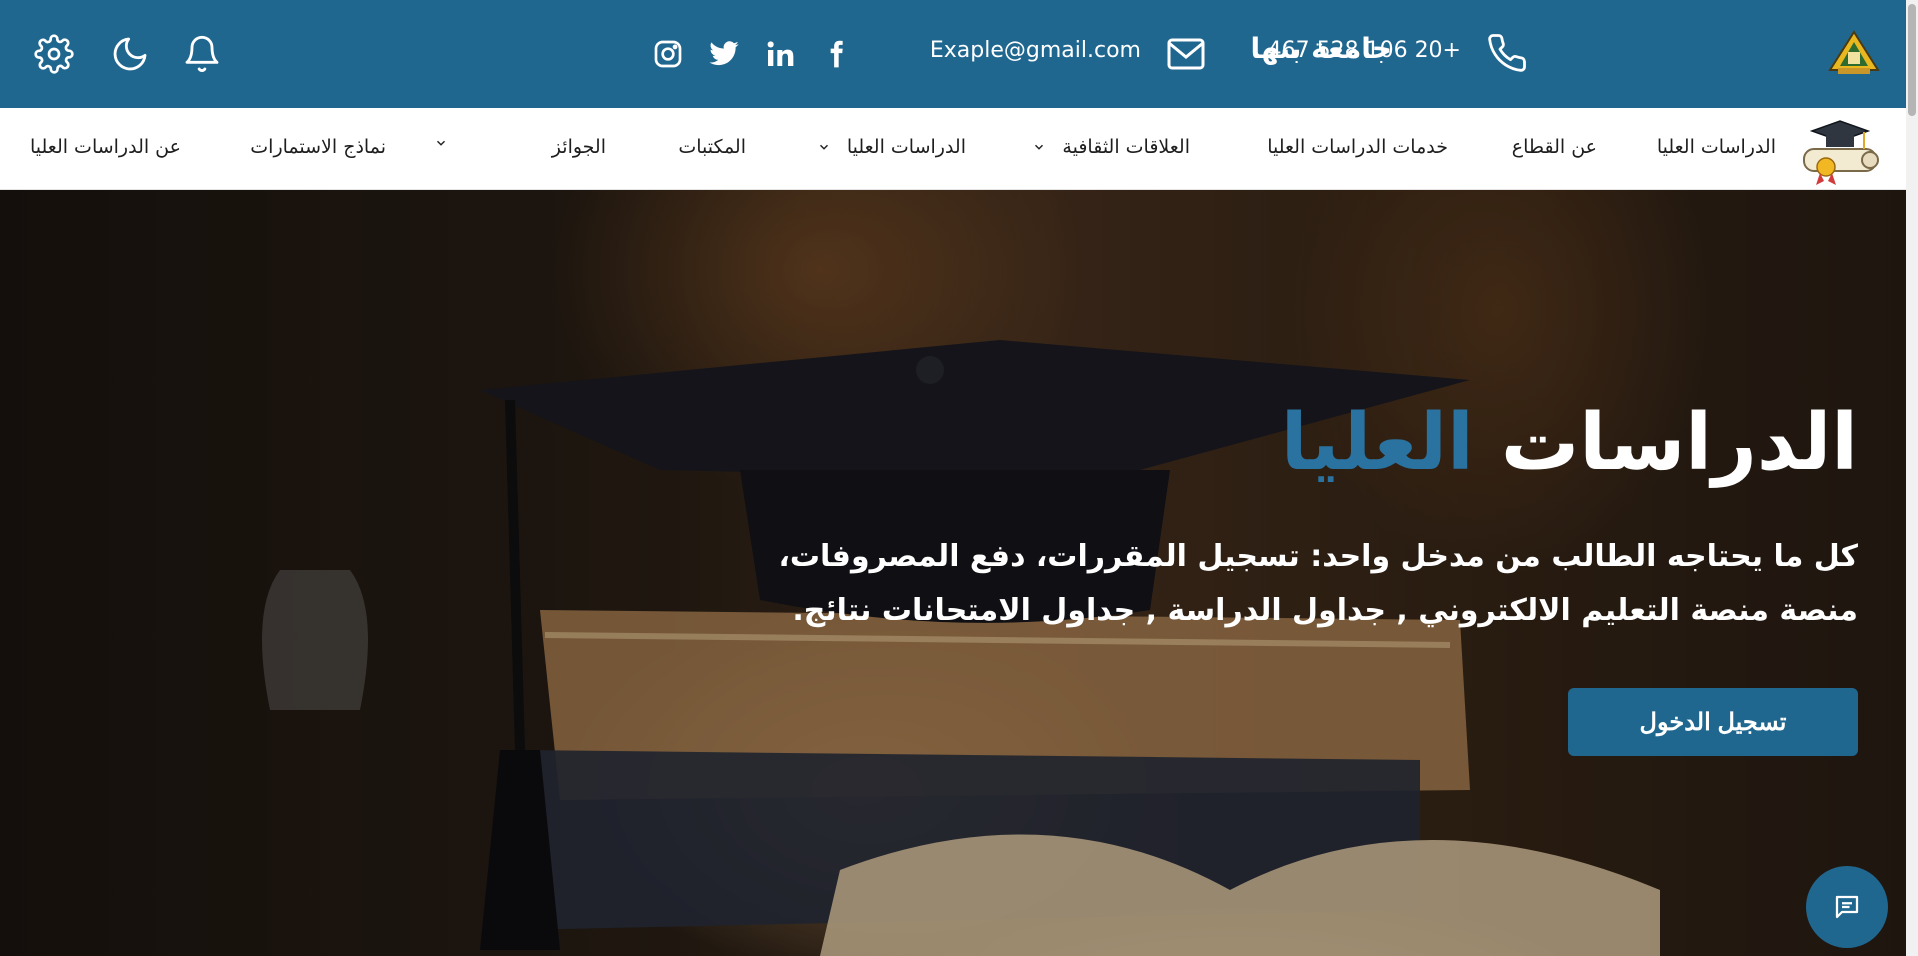 This screenshot has height=956, width=1918. I want to click on nav-item-label: المكتبات, so click(712, 147).